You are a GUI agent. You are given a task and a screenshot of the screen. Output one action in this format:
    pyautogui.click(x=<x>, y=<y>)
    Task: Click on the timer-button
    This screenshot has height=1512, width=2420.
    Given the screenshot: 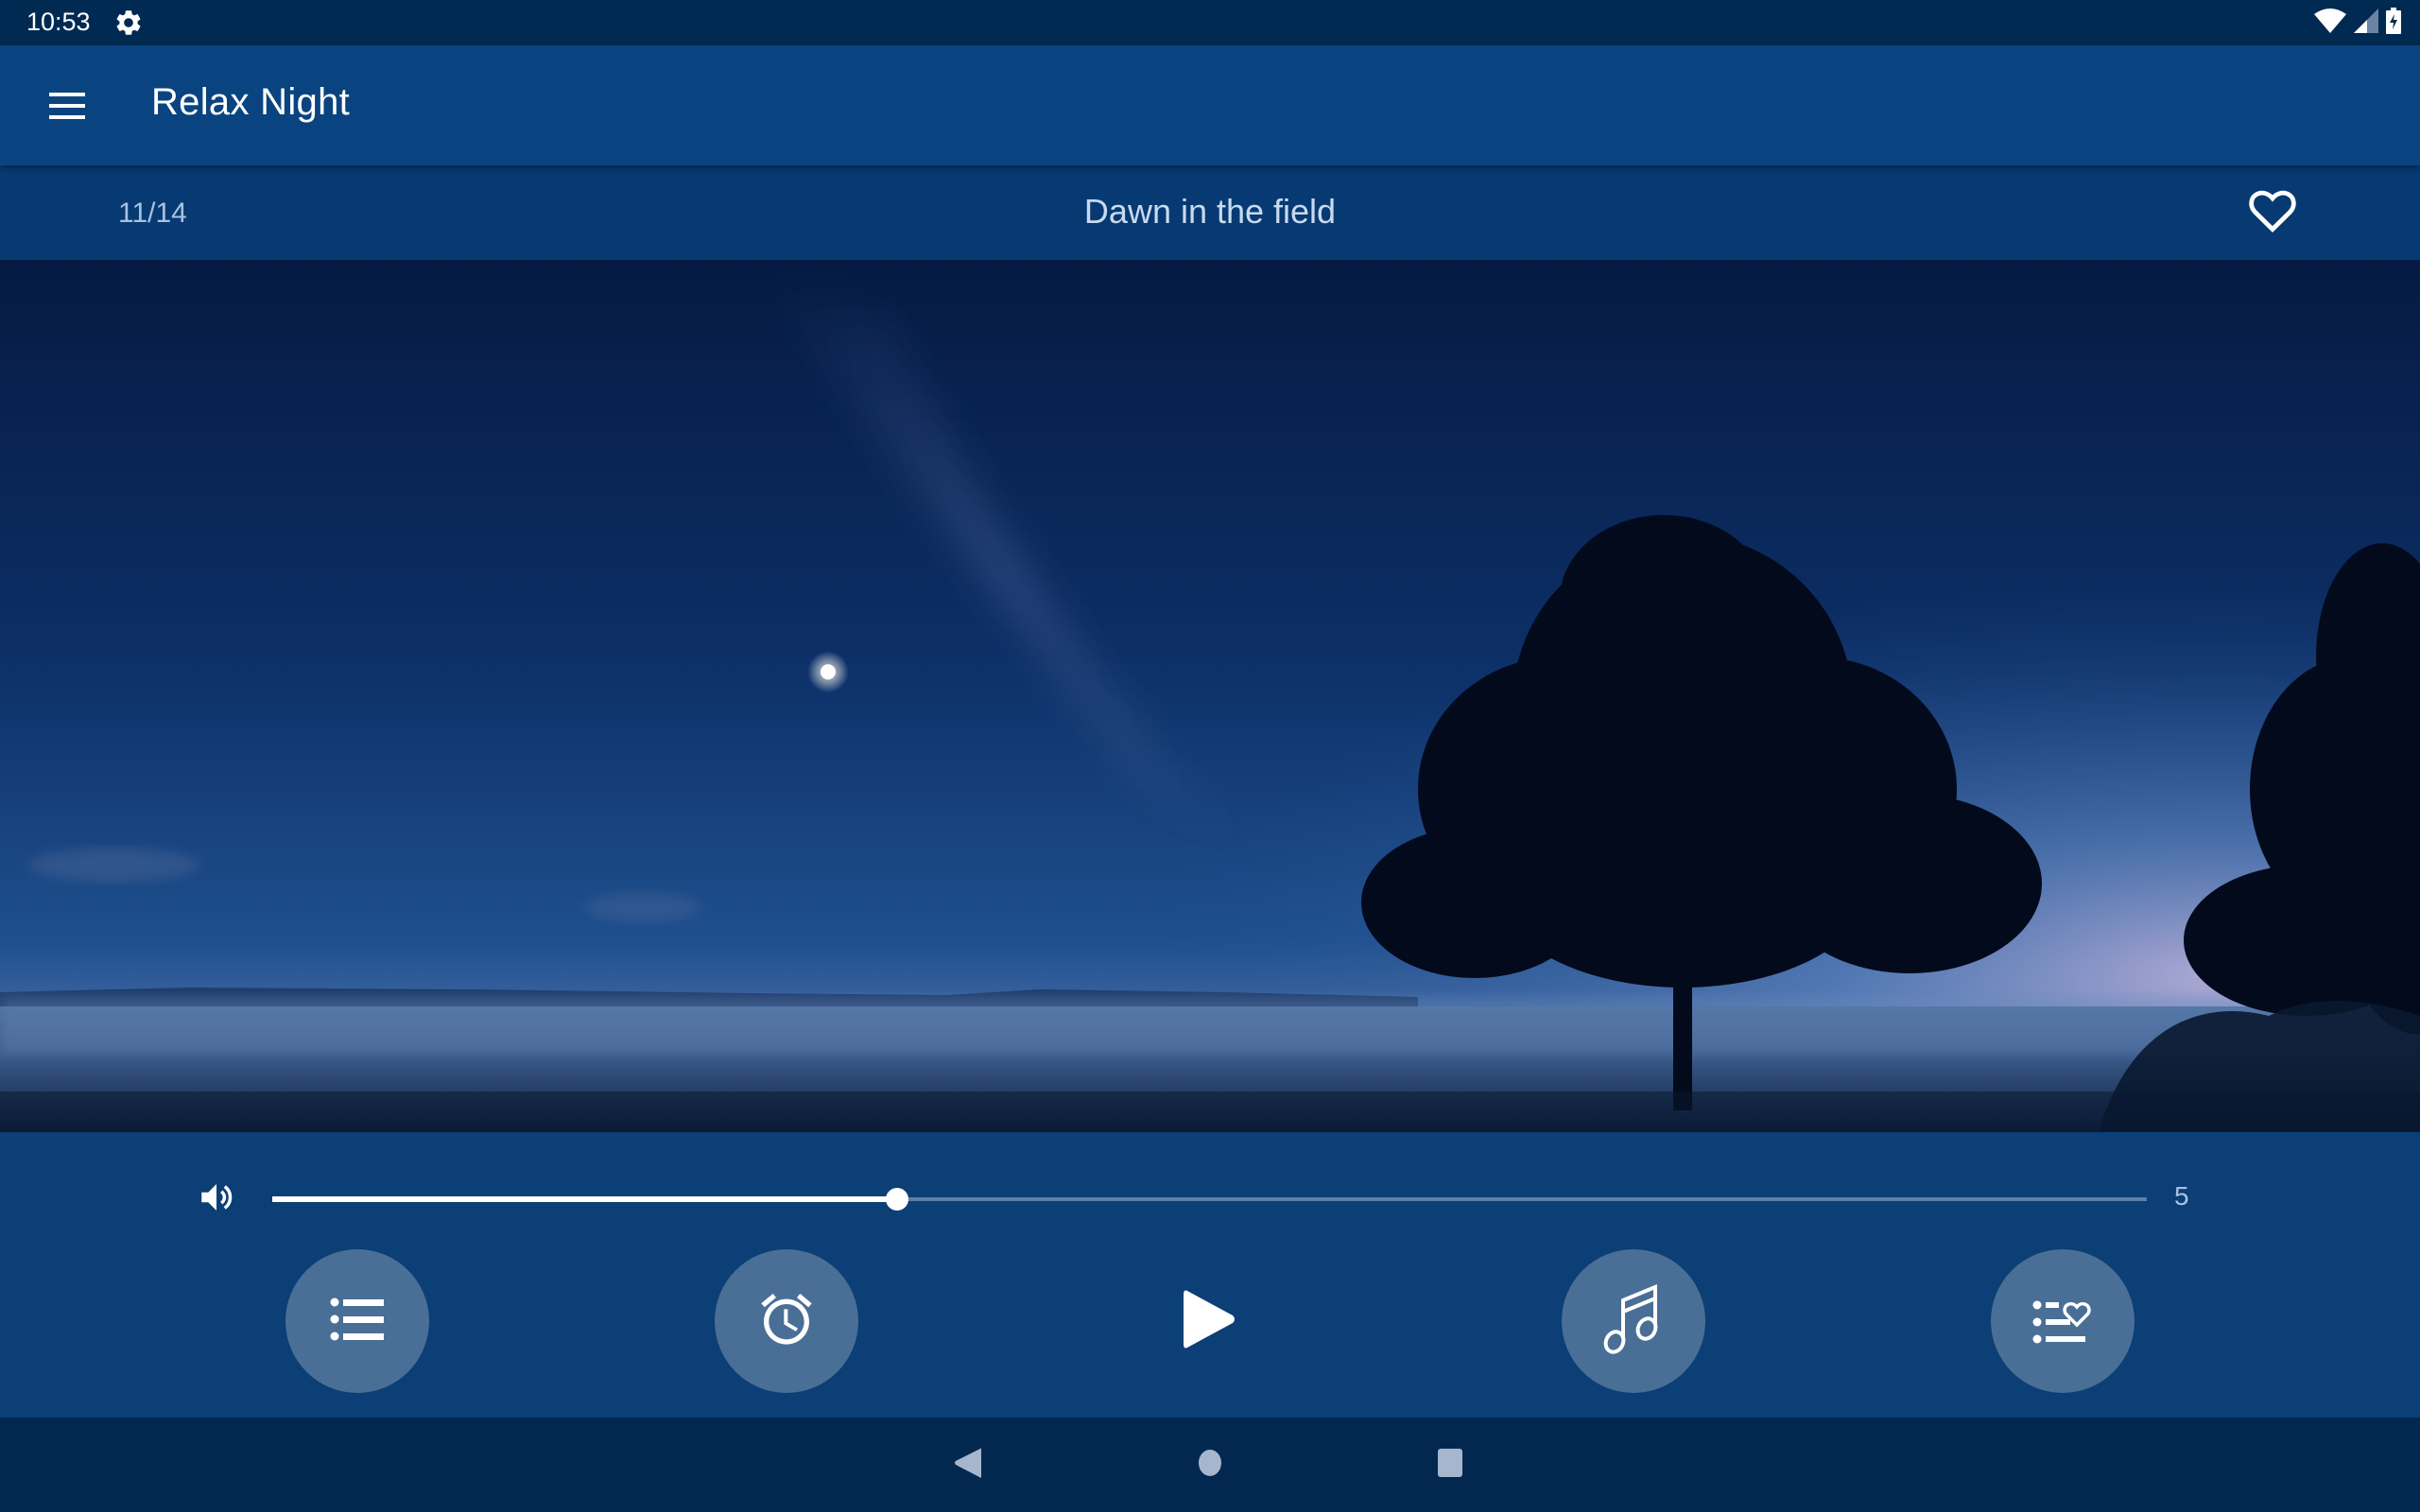 What is the action you would take?
    pyautogui.click(x=786, y=1321)
    